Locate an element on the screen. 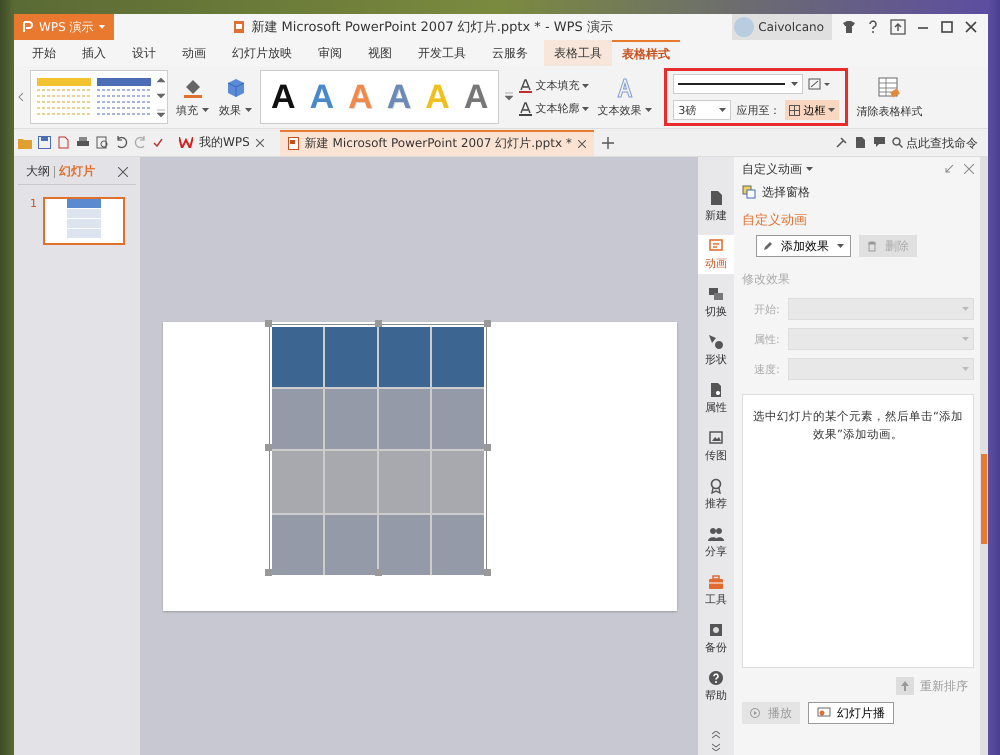  undo-icon is located at coordinates (121, 142).